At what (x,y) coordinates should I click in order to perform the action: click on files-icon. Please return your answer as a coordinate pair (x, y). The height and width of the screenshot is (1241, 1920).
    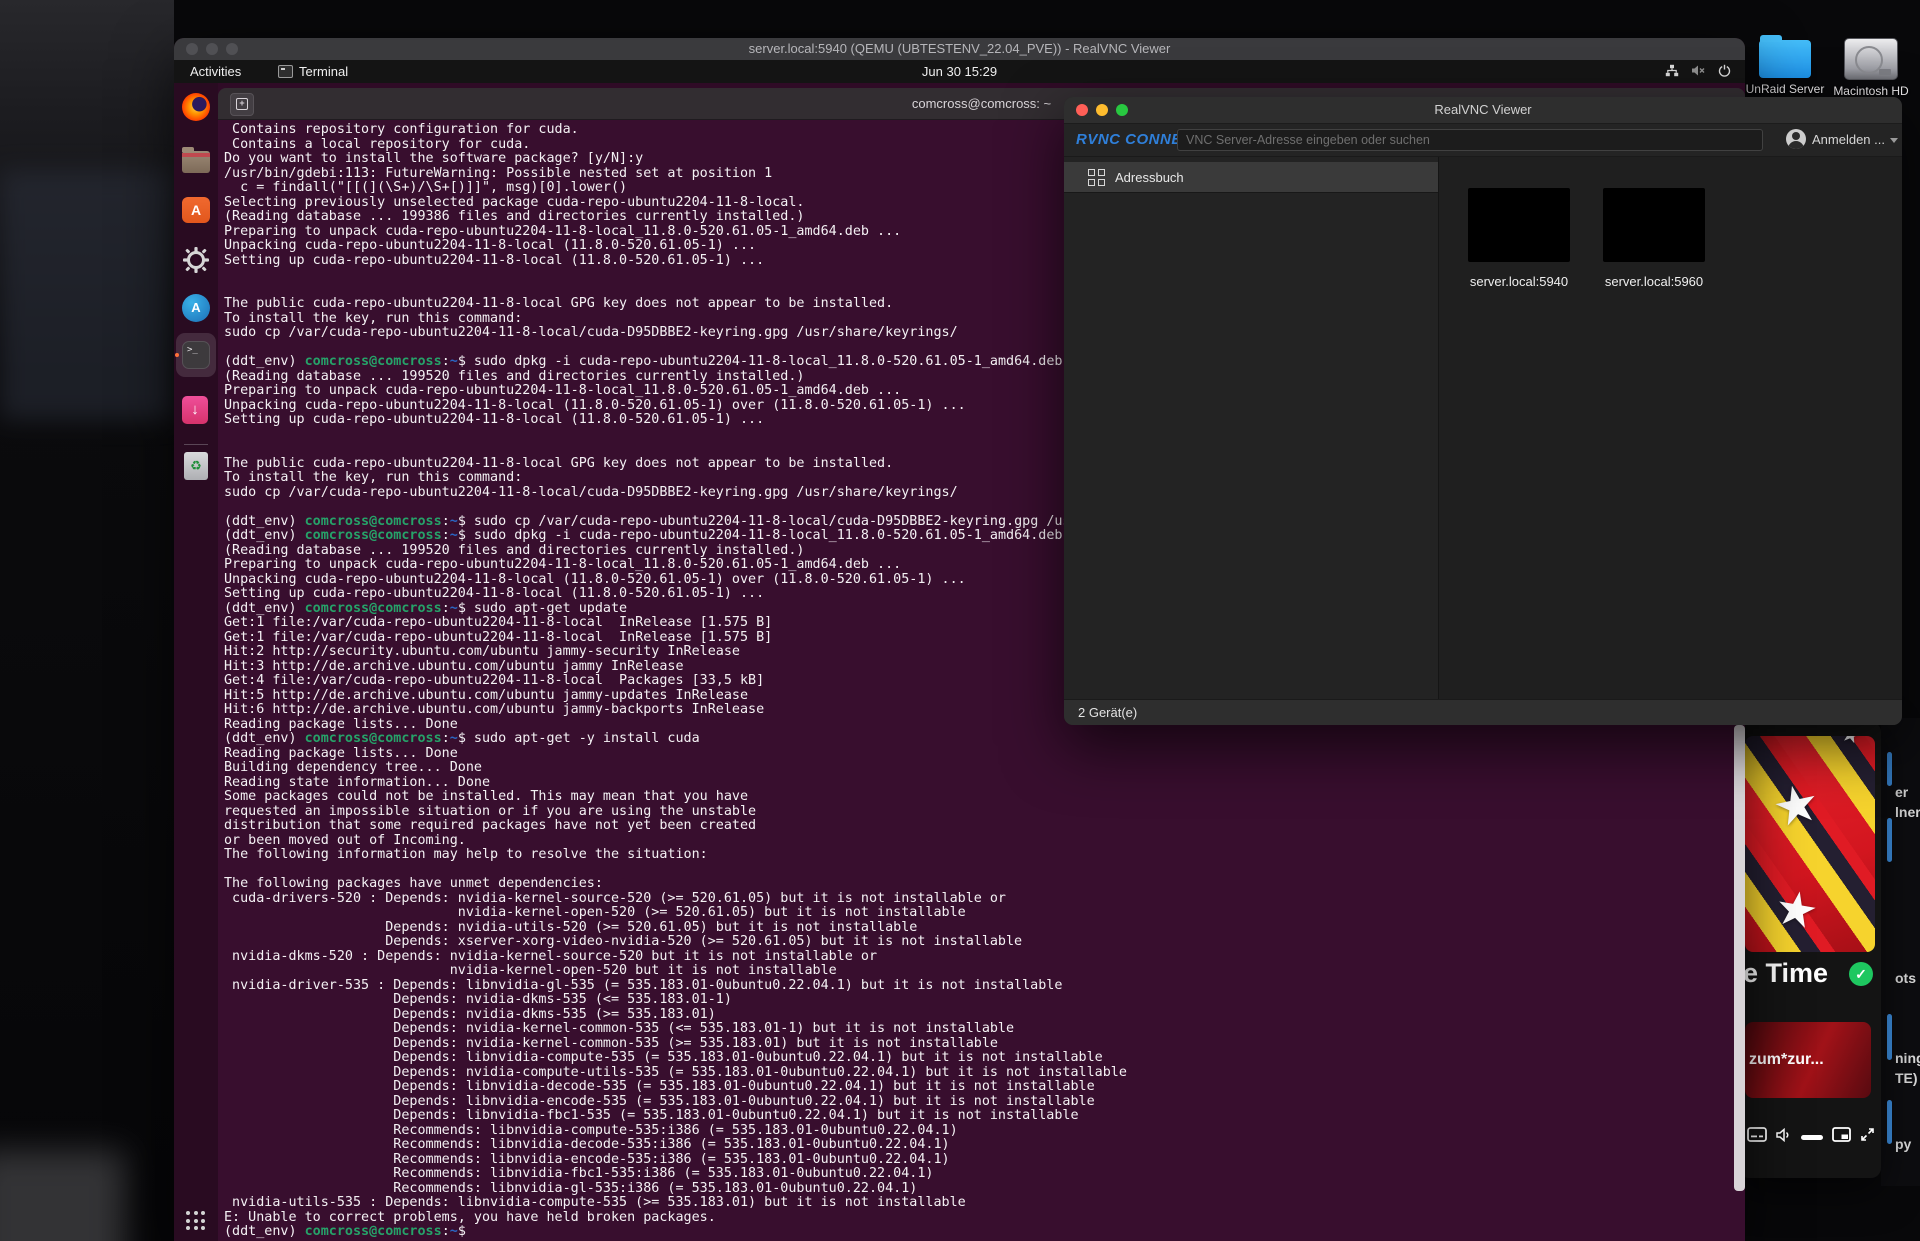
    Looking at the image, I should click on (196, 160).